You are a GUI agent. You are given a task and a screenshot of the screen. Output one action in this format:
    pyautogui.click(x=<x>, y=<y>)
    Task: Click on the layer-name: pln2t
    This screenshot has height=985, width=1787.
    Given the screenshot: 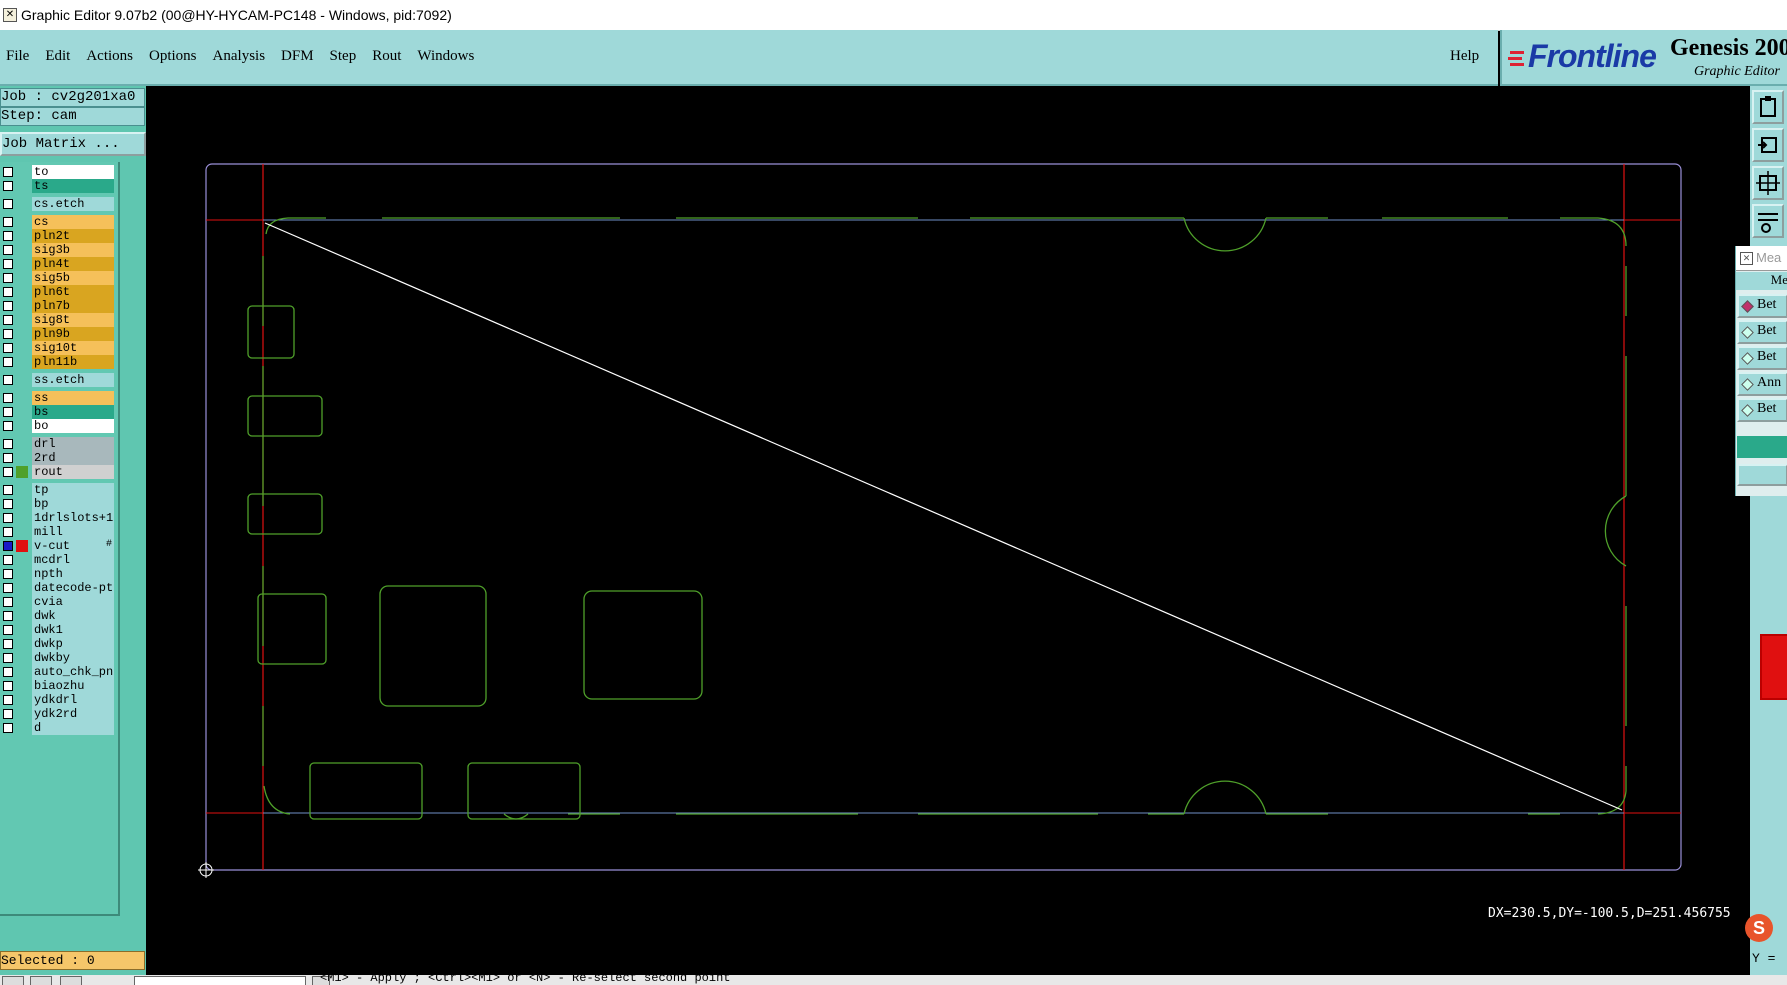 What is the action you would take?
    pyautogui.click(x=73, y=236)
    